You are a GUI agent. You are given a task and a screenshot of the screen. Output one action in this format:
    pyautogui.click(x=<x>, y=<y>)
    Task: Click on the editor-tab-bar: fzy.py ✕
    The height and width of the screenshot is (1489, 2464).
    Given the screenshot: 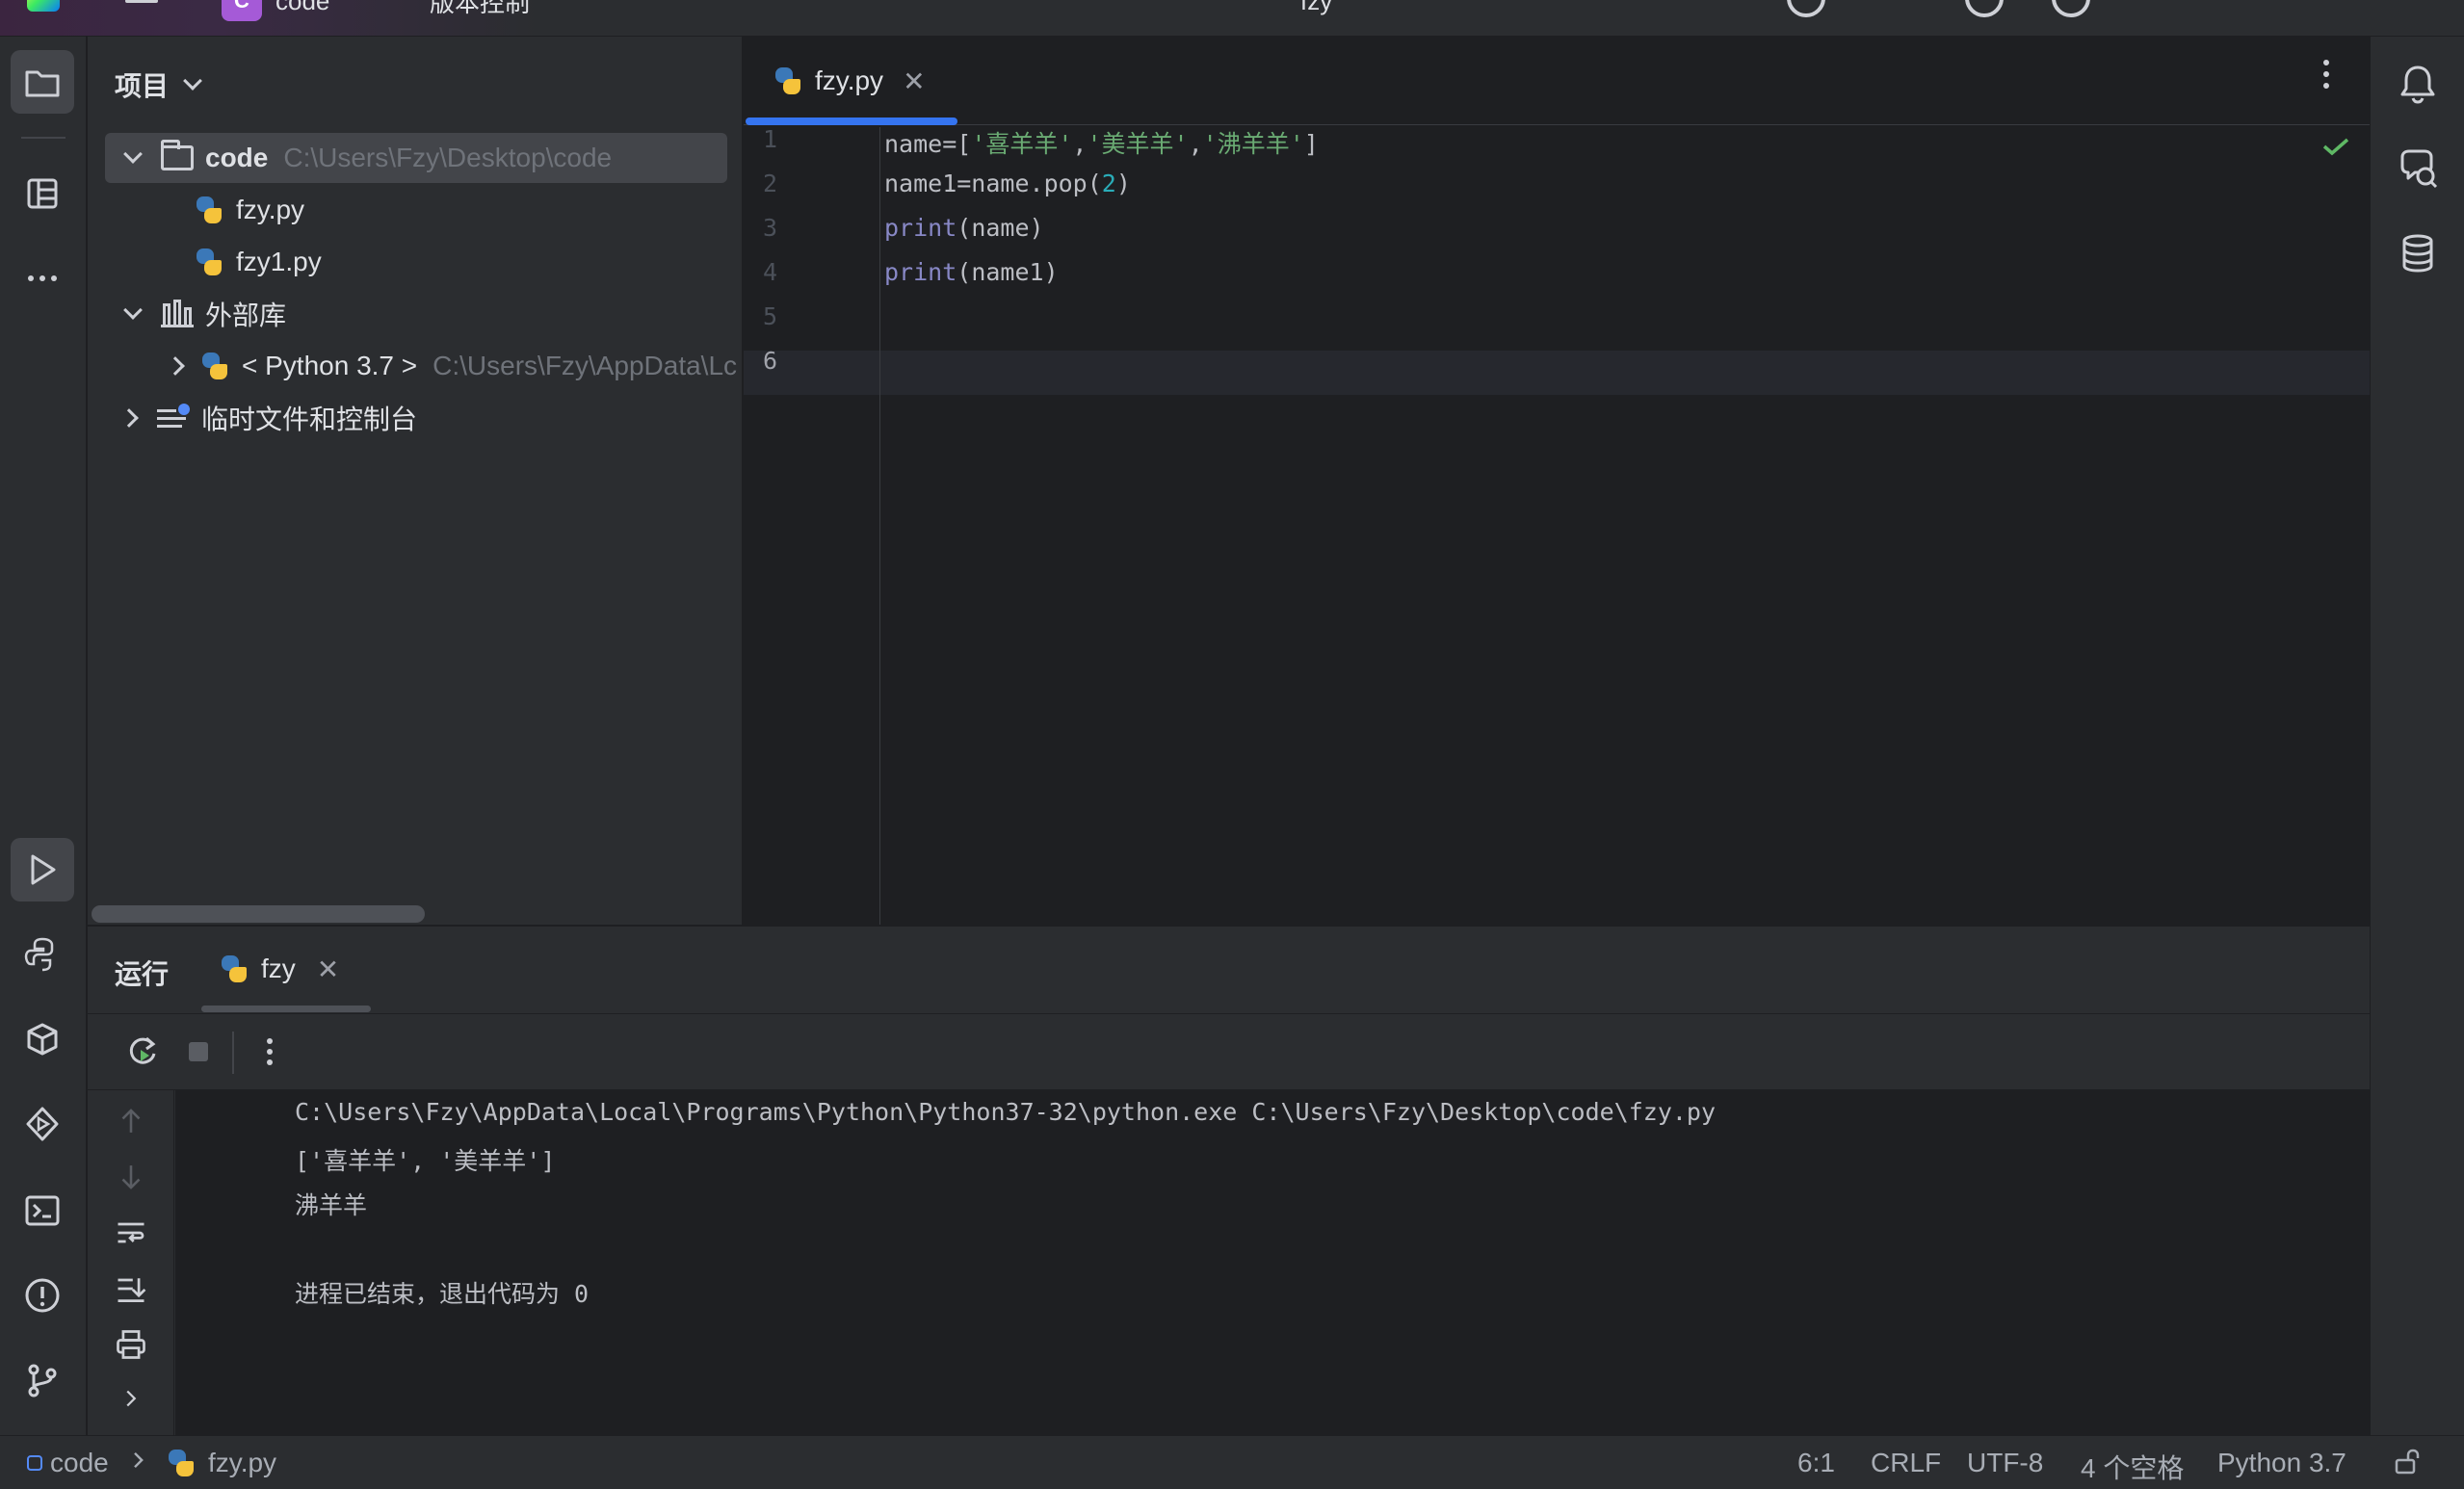 What is the action you would take?
    pyautogui.click(x=1557, y=81)
    